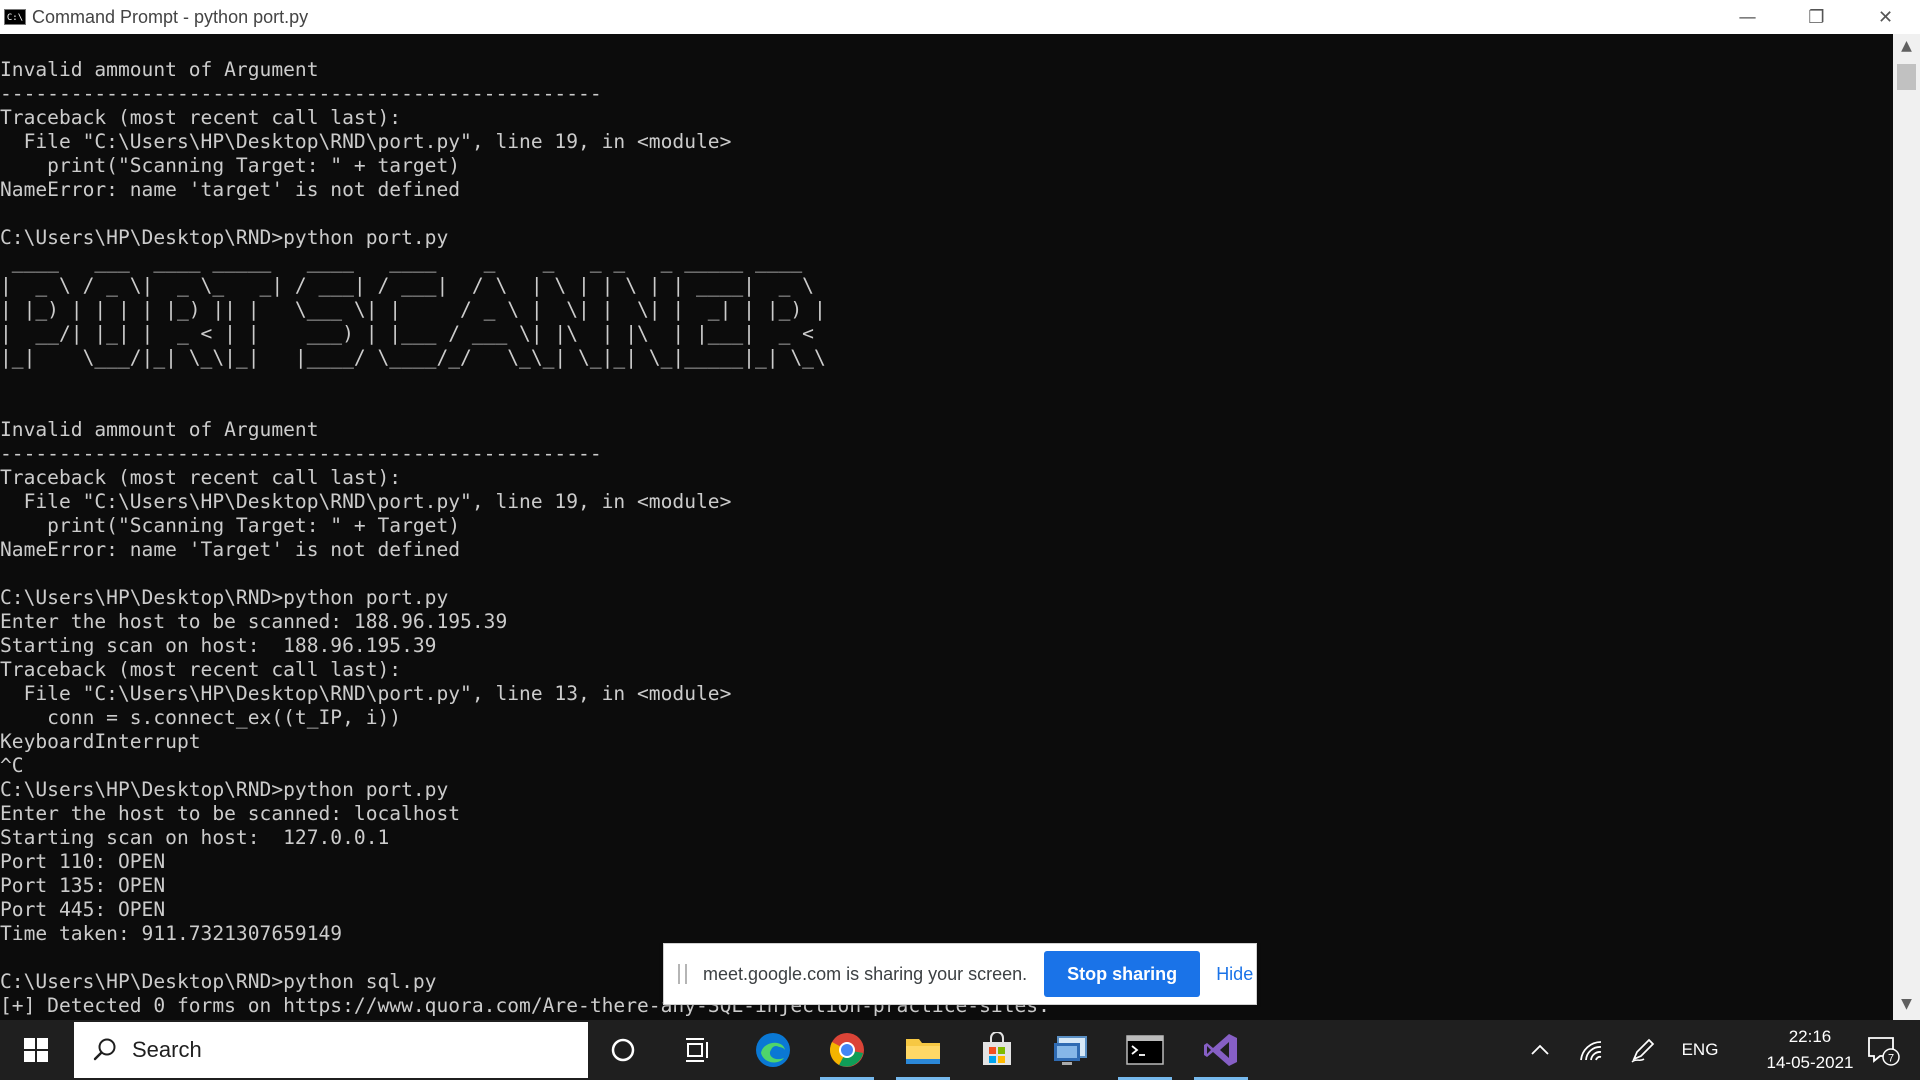 The width and height of the screenshot is (1920, 1080). I want to click on console-line: KeyboardInterrupt, so click(100, 741).